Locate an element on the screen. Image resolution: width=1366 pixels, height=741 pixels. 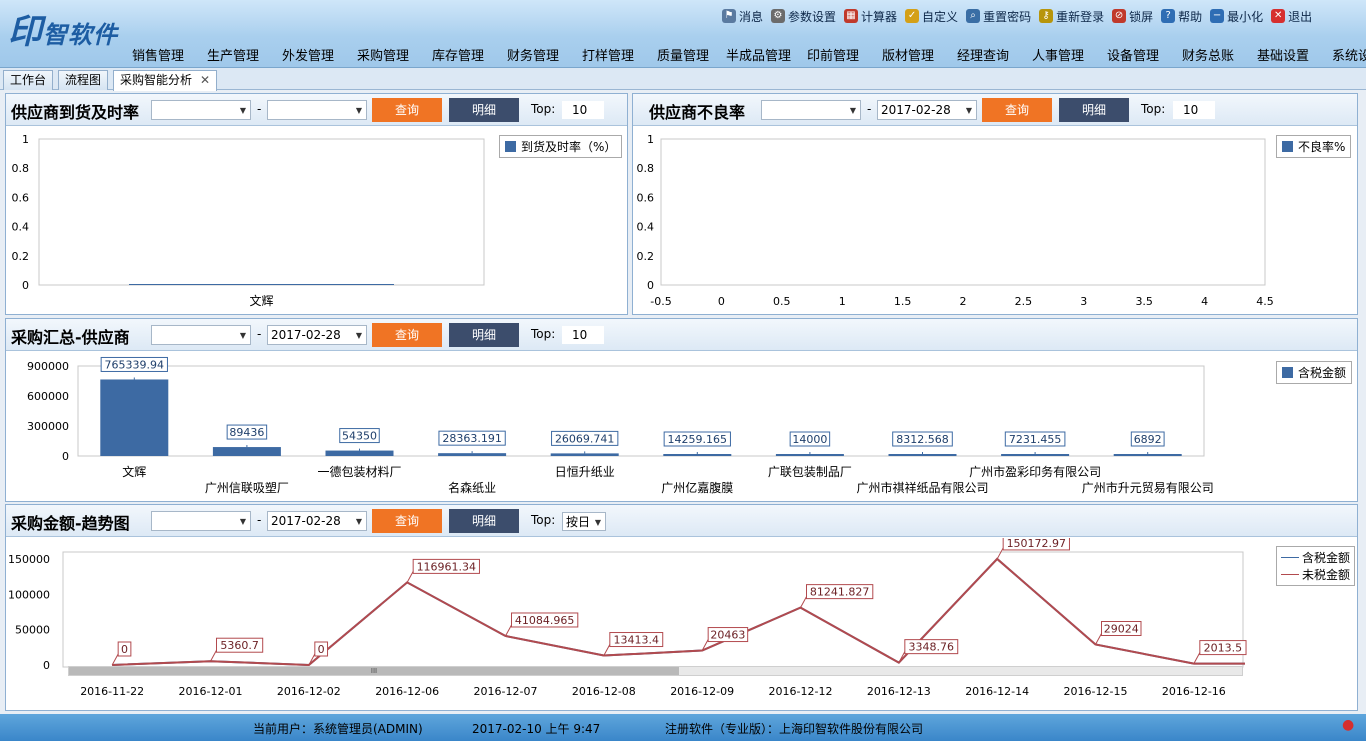
toplink-calculator: ▦ 计算器 is located at coordinates (870, 16).